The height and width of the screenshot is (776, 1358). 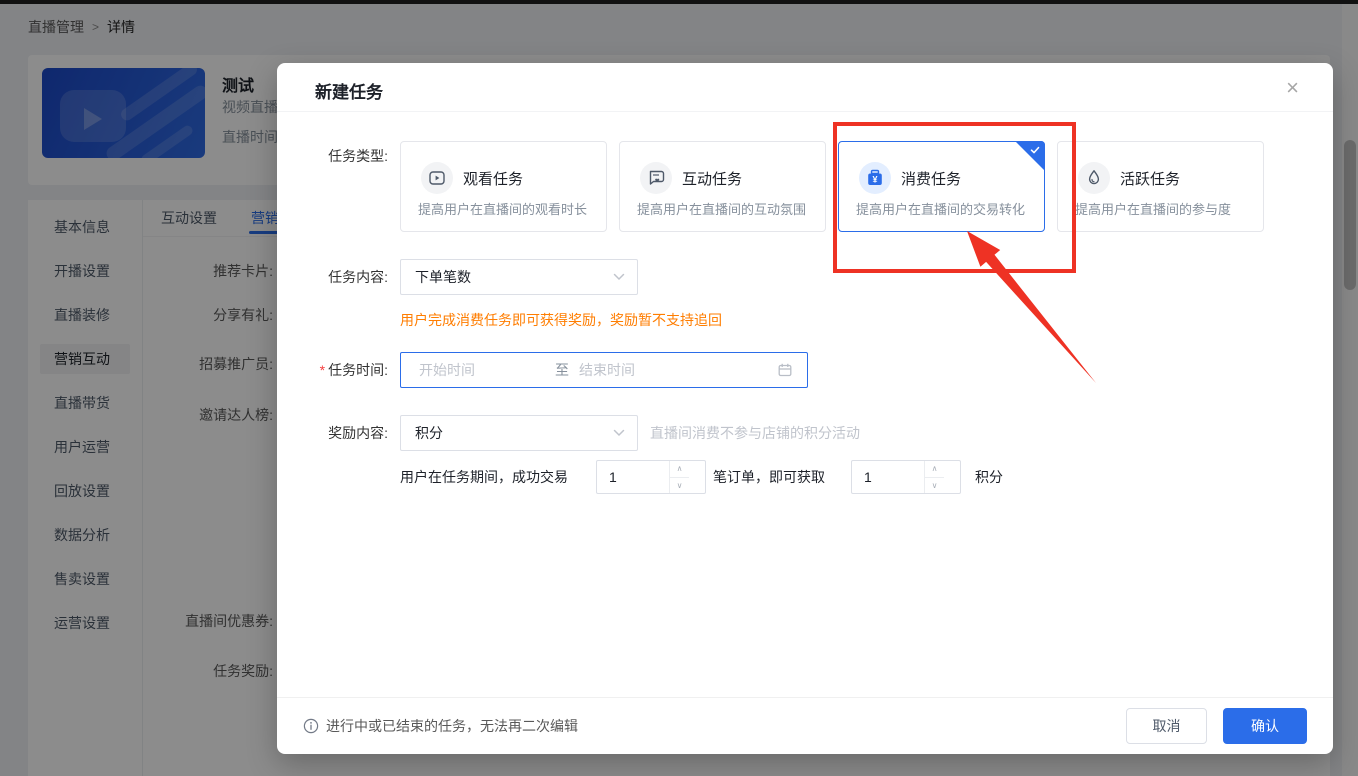 What do you see at coordinates (562, 370) in the screenshot?
I see `range-separator: 至` at bounding box center [562, 370].